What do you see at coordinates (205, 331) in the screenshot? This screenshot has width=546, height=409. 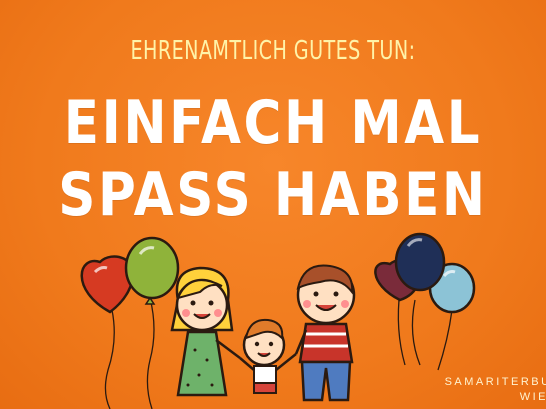 I see `girl-figure` at bounding box center [205, 331].